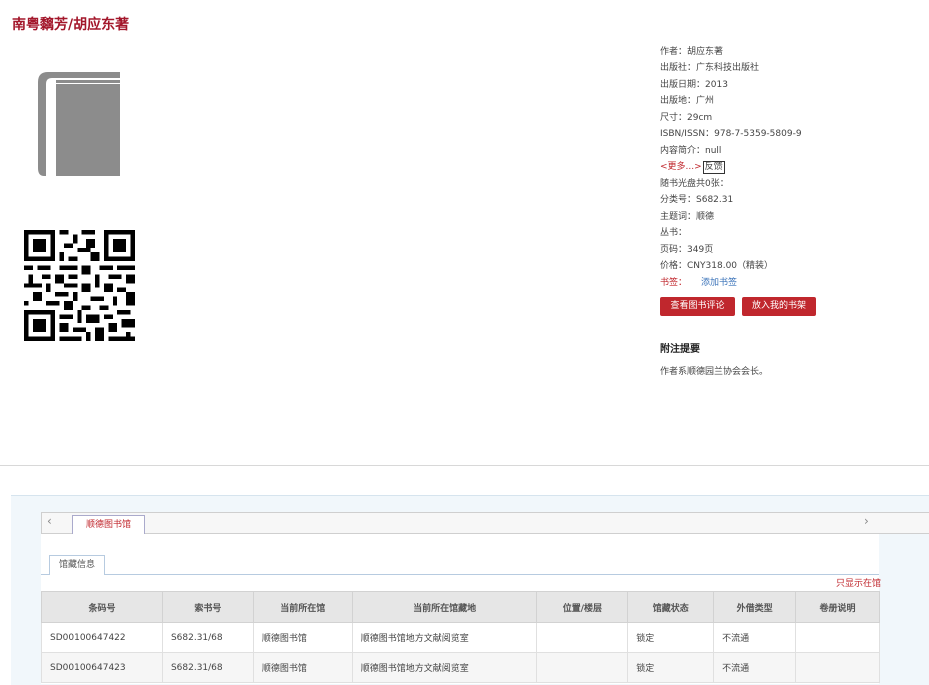 This screenshot has height=685, width=929. I want to click on meta-pages: 页码：349页, so click(686, 250).